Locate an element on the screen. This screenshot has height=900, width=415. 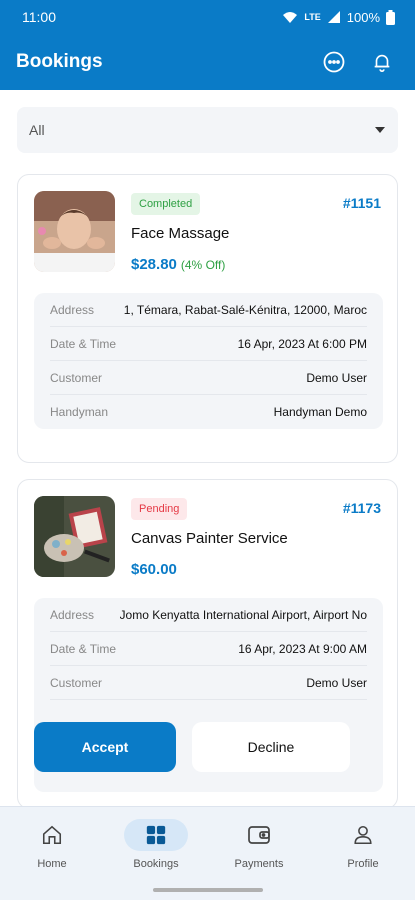
nav-item-bookings: Bookings is located at coordinates (156, 849).